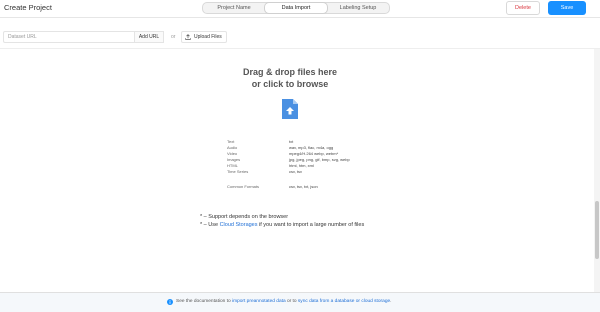 The height and width of the screenshot is (312, 600). I want to click on upload-files-label: Upload Files, so click(208, 37).